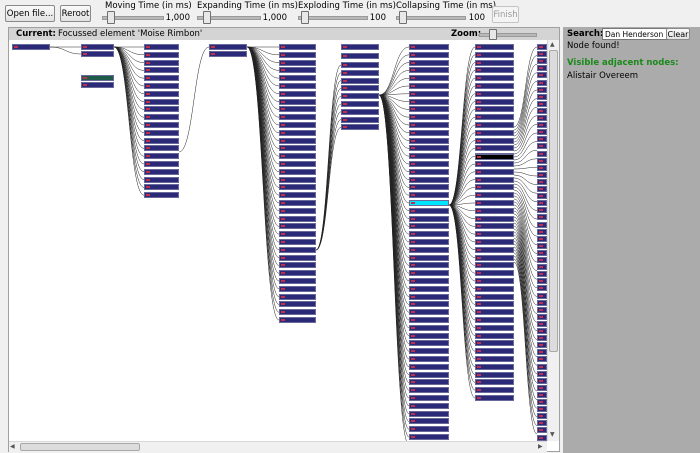  I want to click on scroll-left-icon: ◀, so click(12, 447).